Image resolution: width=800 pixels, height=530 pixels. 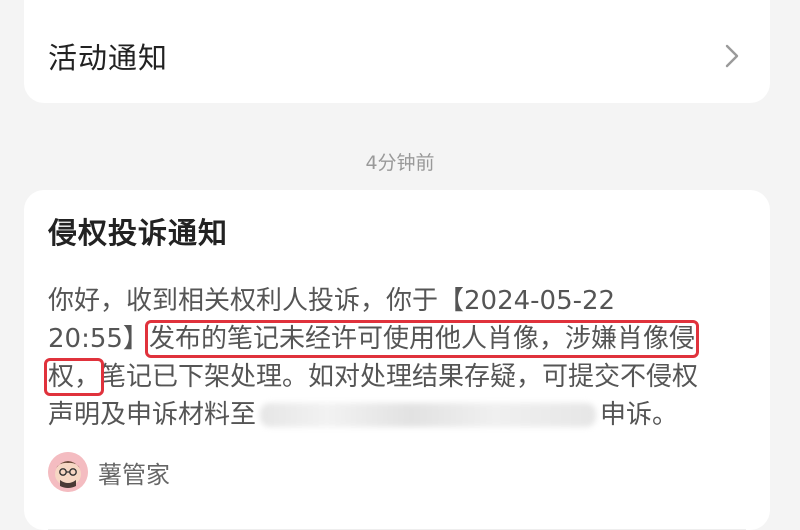 I want to click on message-timestamp: 4分钟前, so click(x=400, y=163).